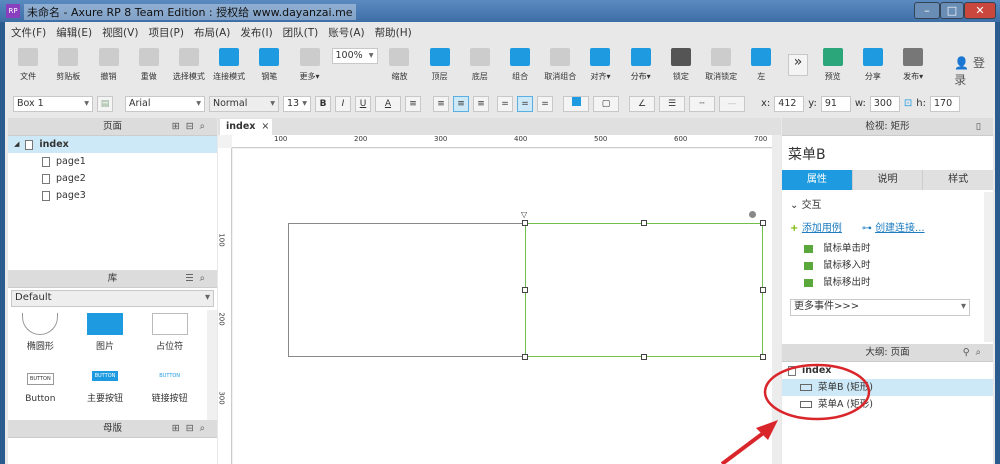 The image size is (1000, 464). Describe the element at coordinates (817, 392) in the screenshot. I see `red-circle-annotation` at that location.